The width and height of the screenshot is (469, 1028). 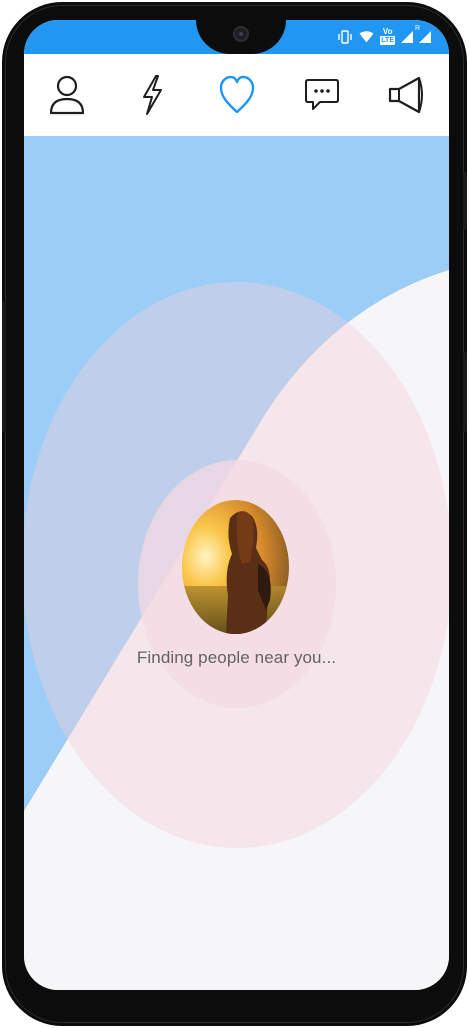 I want to click on alert-slider, so click(x=4, y=367).